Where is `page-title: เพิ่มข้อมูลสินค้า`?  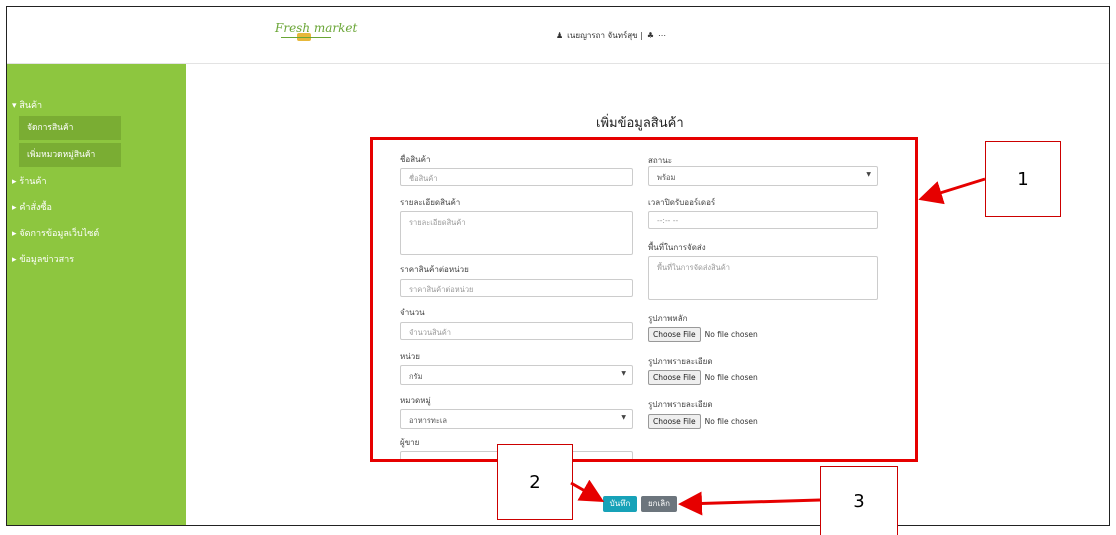
page-title: เพิ่มข้อมูลสินค้า is located at coordinates (640, 123).